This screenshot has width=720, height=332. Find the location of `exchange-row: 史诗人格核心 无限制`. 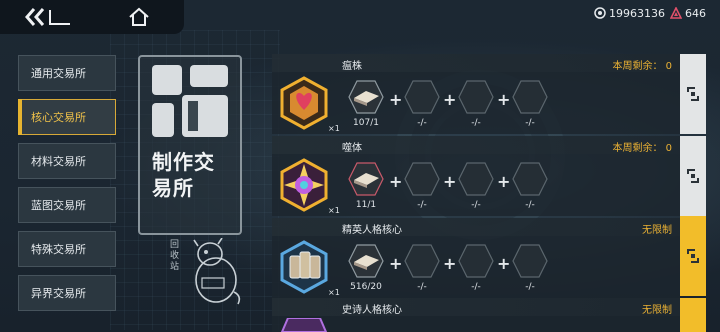

exchange-row: 史诗人格核心 无限制 is located at coordinates (476, 315).